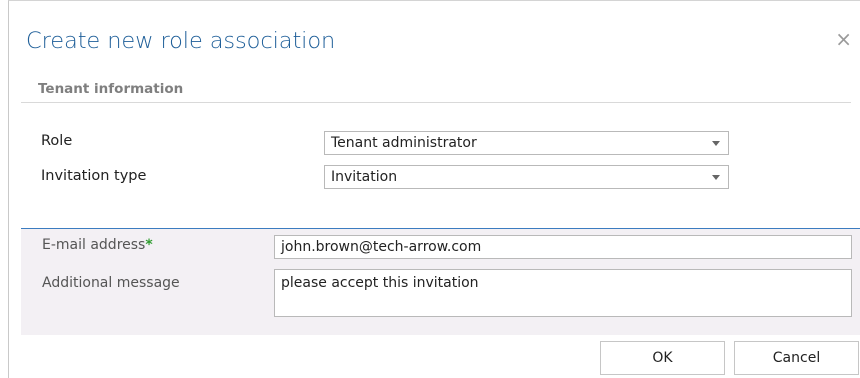 The image size is (860, 378). I want to click on invitation-type-select-value: Invitation, so click(364, 177).